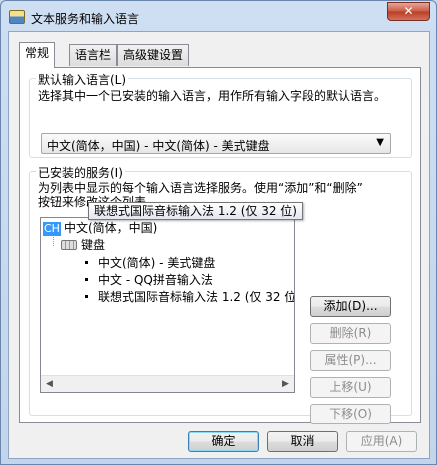 The height and width of the screenshot is (465, 437). I want to click on installed-services-description-line1: 为列表中显示的每个输入语言选择服务。使用“添加”和“删除”, so click(200, 188).